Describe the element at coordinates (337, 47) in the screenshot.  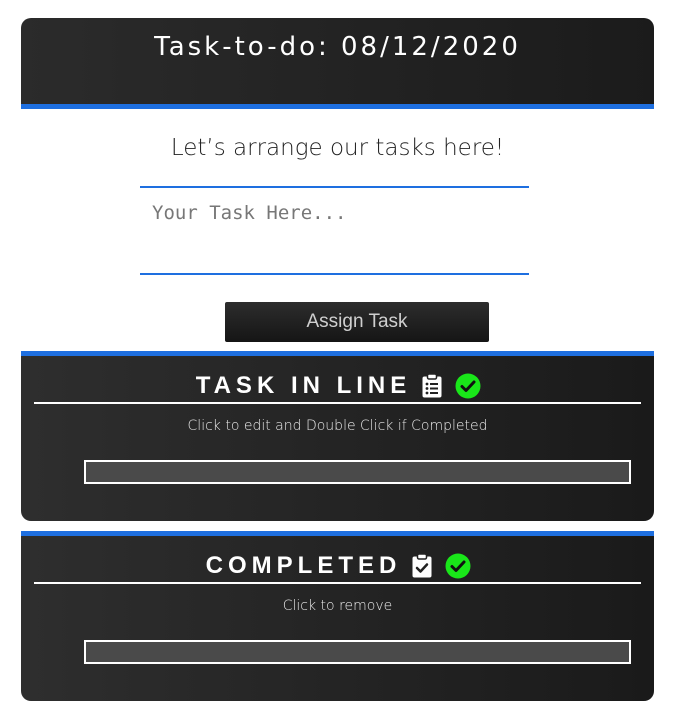
I see `page-title: Task-to-do: 08/12/2020` at that location.